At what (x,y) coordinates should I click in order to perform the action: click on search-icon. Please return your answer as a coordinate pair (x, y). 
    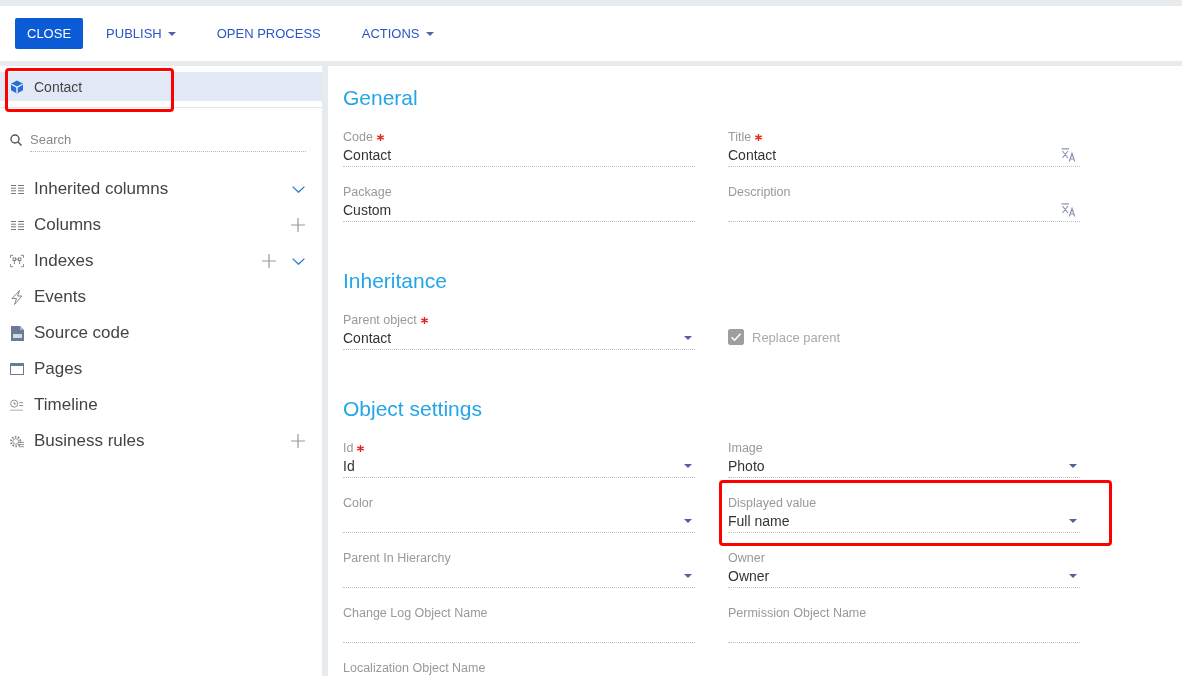
    Looking at the image, I should click on (16, 140).